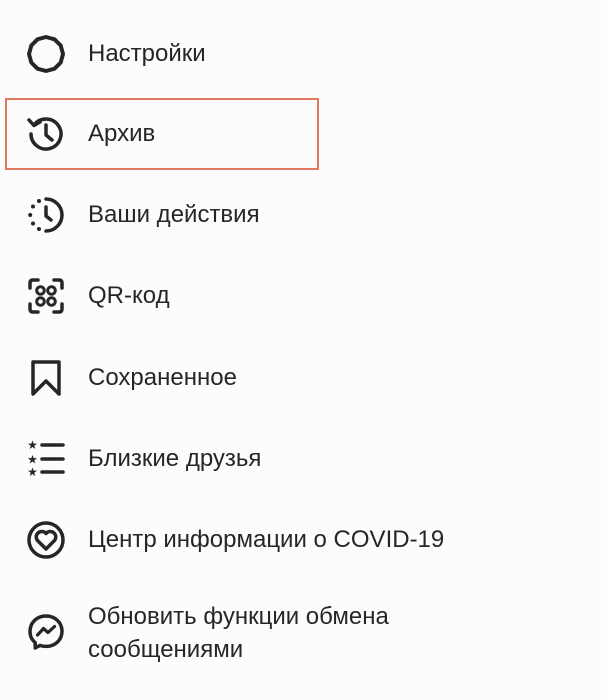 The image size is (607, 700). What do you see at coordinates (46, 215) in the screenshot?
I see `your-activity-icon` at bounding box center [46, 215].